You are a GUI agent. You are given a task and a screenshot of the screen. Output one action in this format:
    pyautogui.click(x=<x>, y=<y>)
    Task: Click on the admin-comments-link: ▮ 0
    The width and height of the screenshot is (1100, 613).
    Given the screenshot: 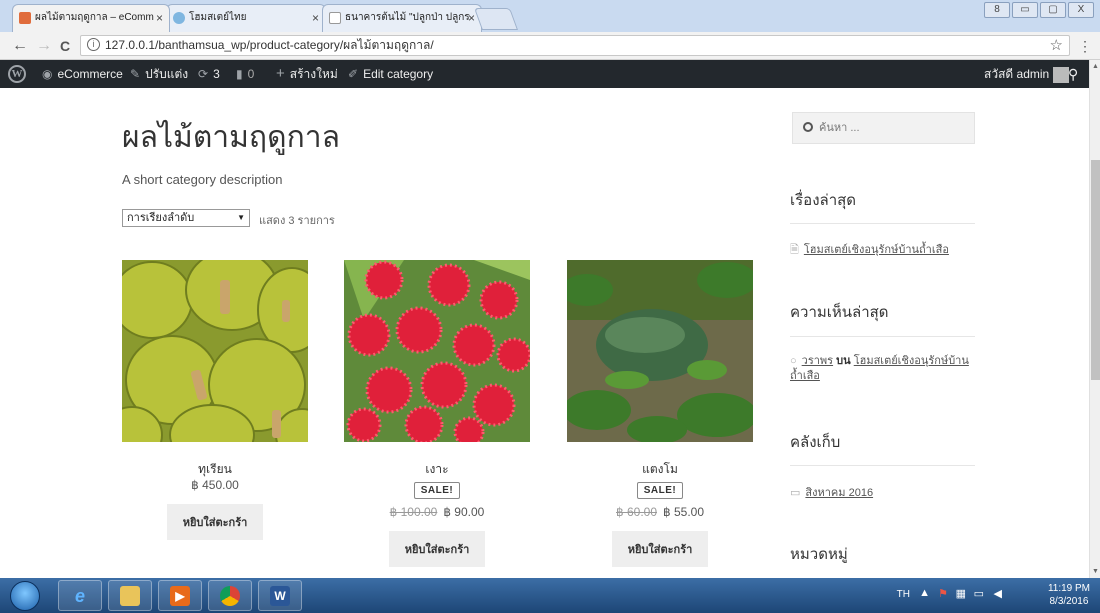 What is the action you would take?
    pyautogui.click(x=245, y=74)
    